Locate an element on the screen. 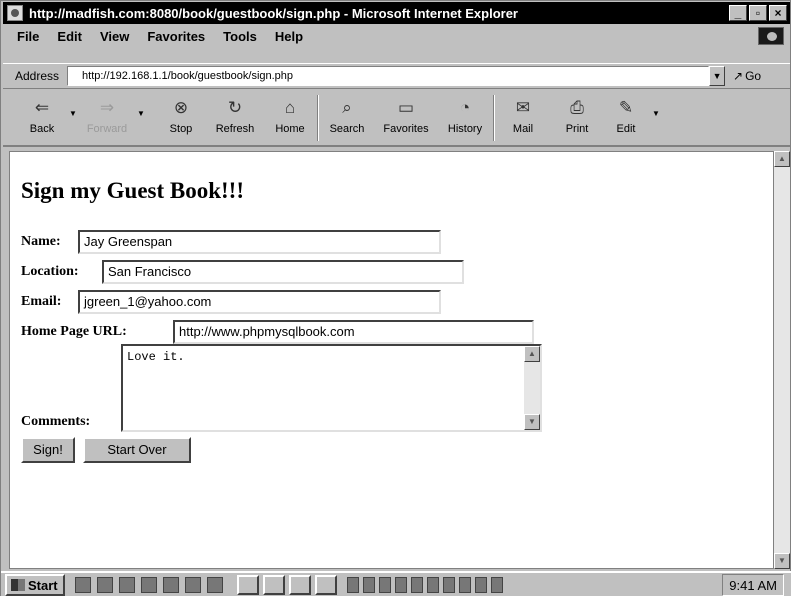 Image resolution: width=791 pixels, height=596 pixels. taskbar: Start 9:41 AM is located at coordinates (396, 583).